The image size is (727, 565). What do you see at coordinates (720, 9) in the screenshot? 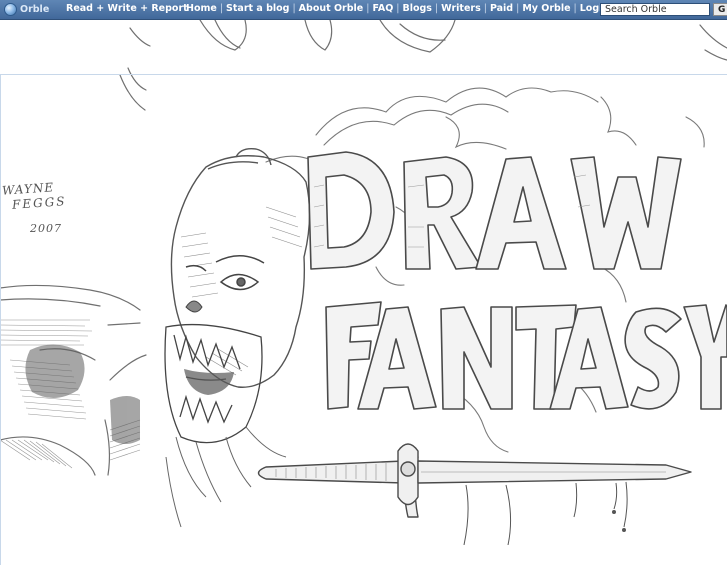
I see `search-go-button: G` at bounding box center [720, 9].